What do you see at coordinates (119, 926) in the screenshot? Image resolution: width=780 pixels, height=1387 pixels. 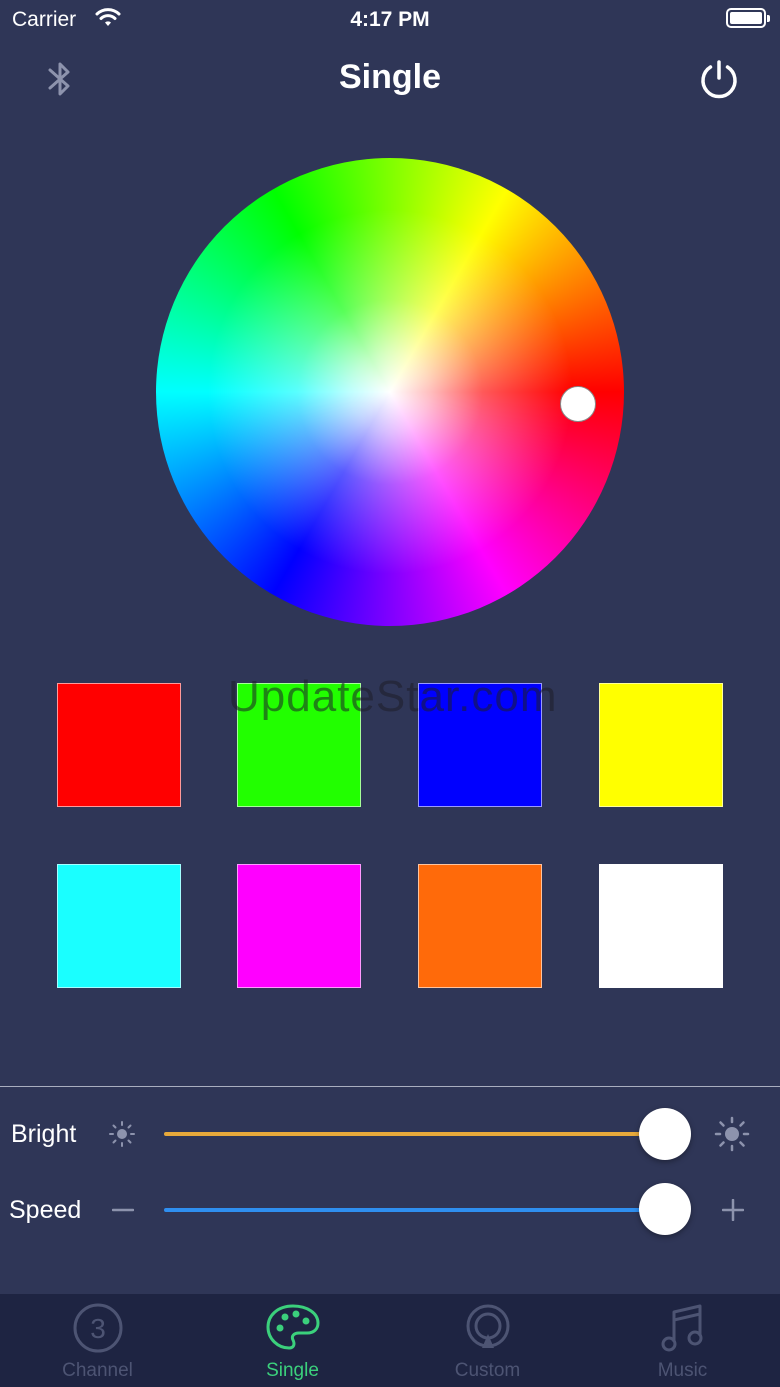 I see `swatch-cyan` at bounding box center [119, 926].